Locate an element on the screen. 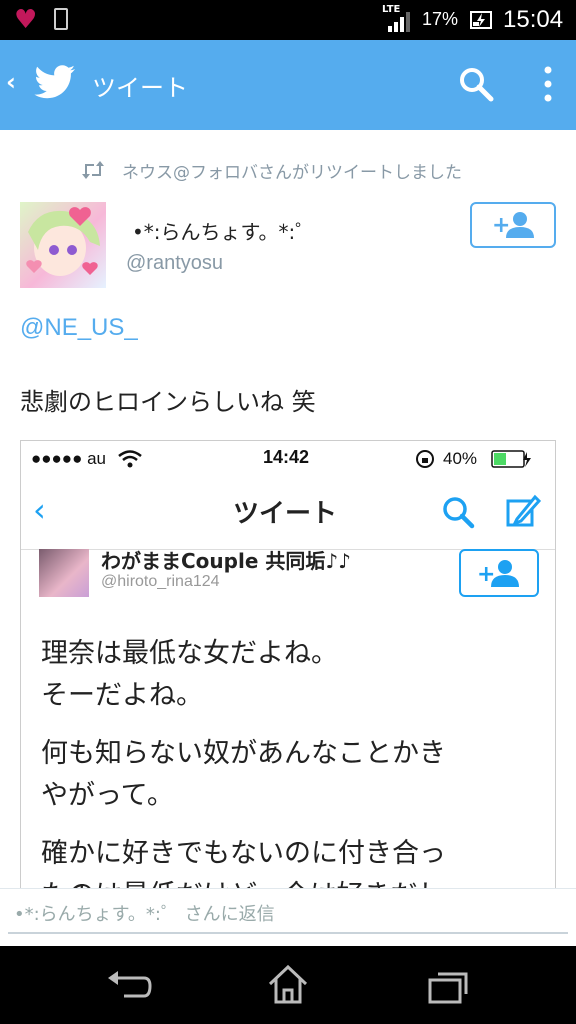 Image resolution: width=576 pixels, height=1024 pixels. mention-link: @NE_US_ is located at coordinates (79, 328).